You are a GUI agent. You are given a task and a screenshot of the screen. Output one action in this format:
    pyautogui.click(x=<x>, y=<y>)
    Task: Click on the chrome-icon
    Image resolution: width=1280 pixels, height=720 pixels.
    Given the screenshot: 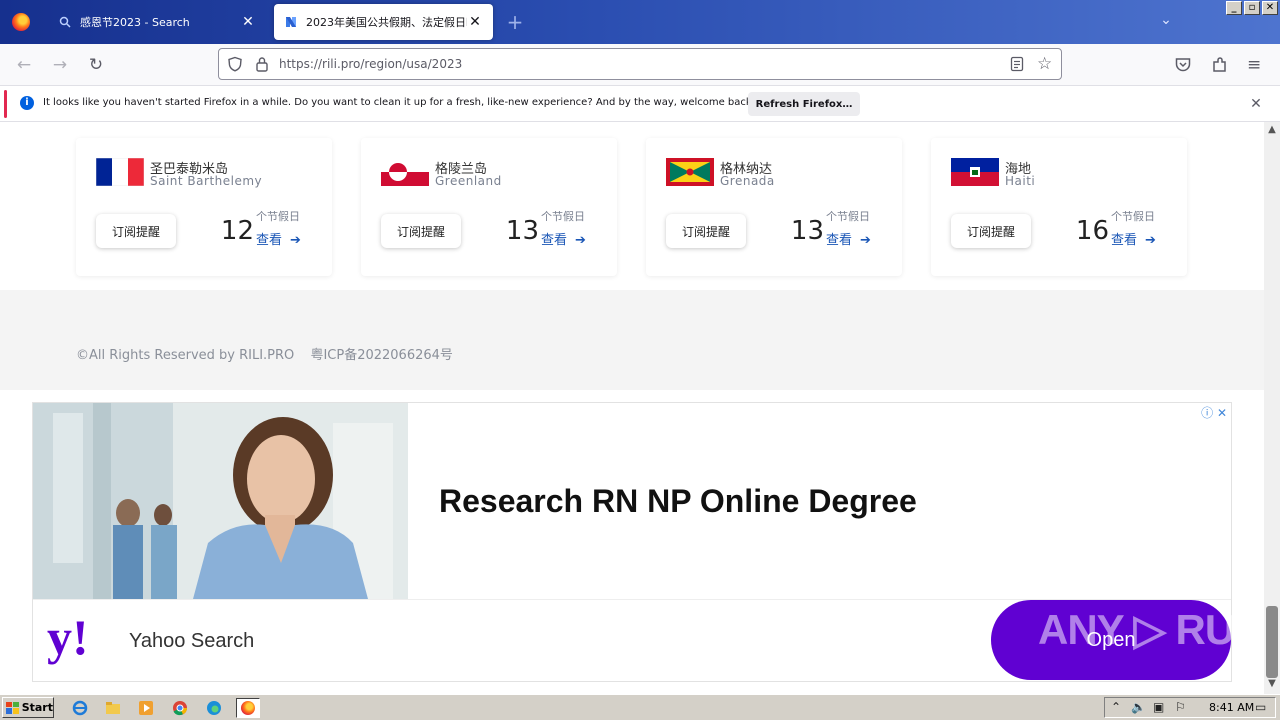 What is the action you would take?
    pyautogui.click(x=180, y=708)
    